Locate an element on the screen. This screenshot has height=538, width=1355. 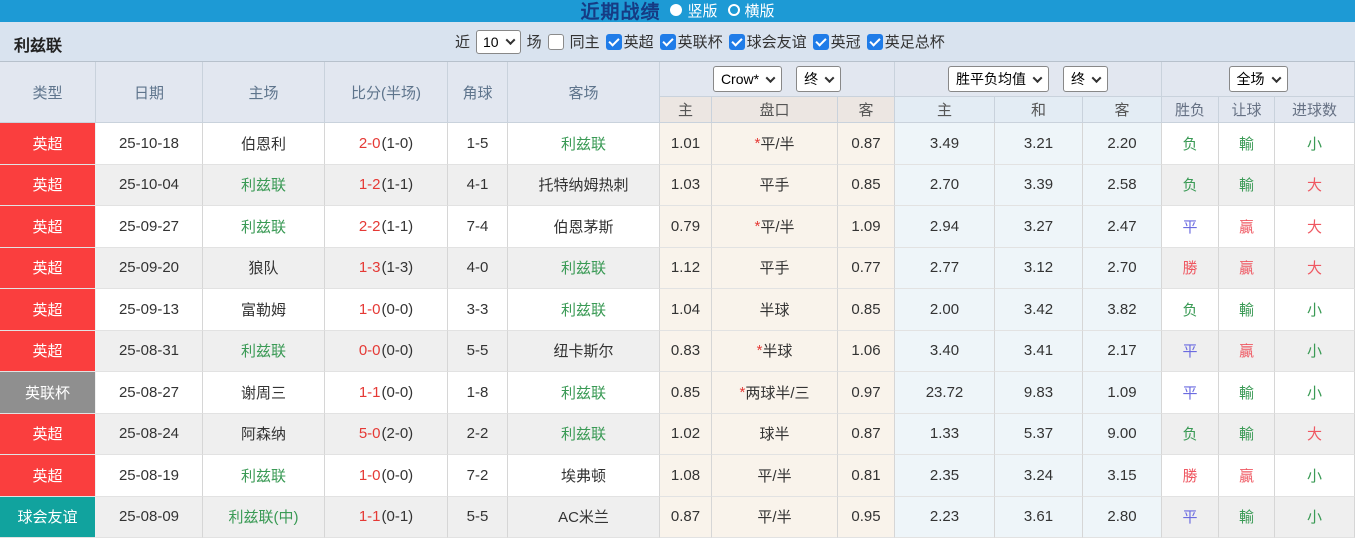
match-date: 25-09-13 is located at coordinates (149, 310).